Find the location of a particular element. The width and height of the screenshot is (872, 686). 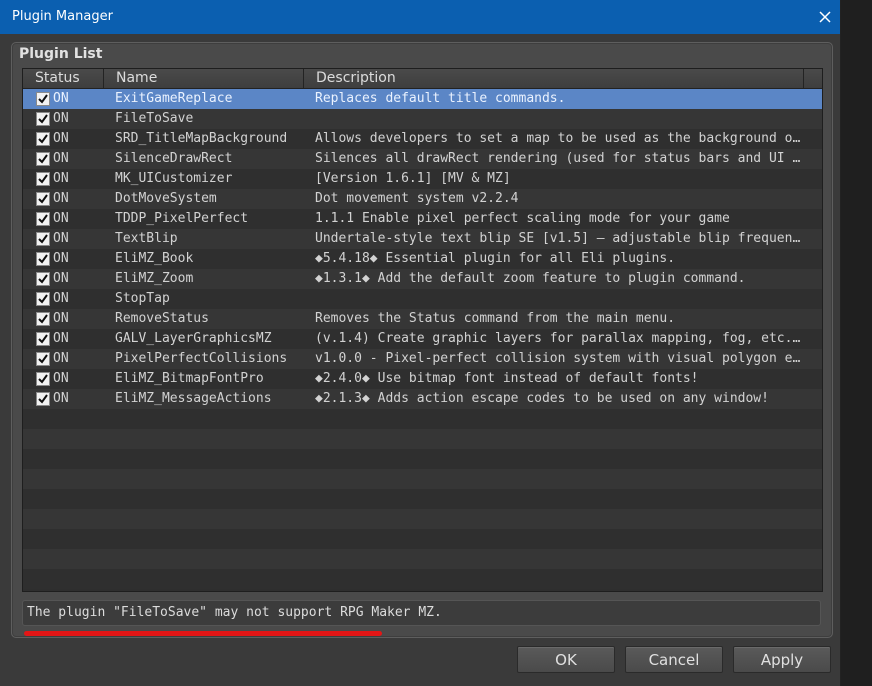

column-header-name: Name is located at coordinates (204, 78).